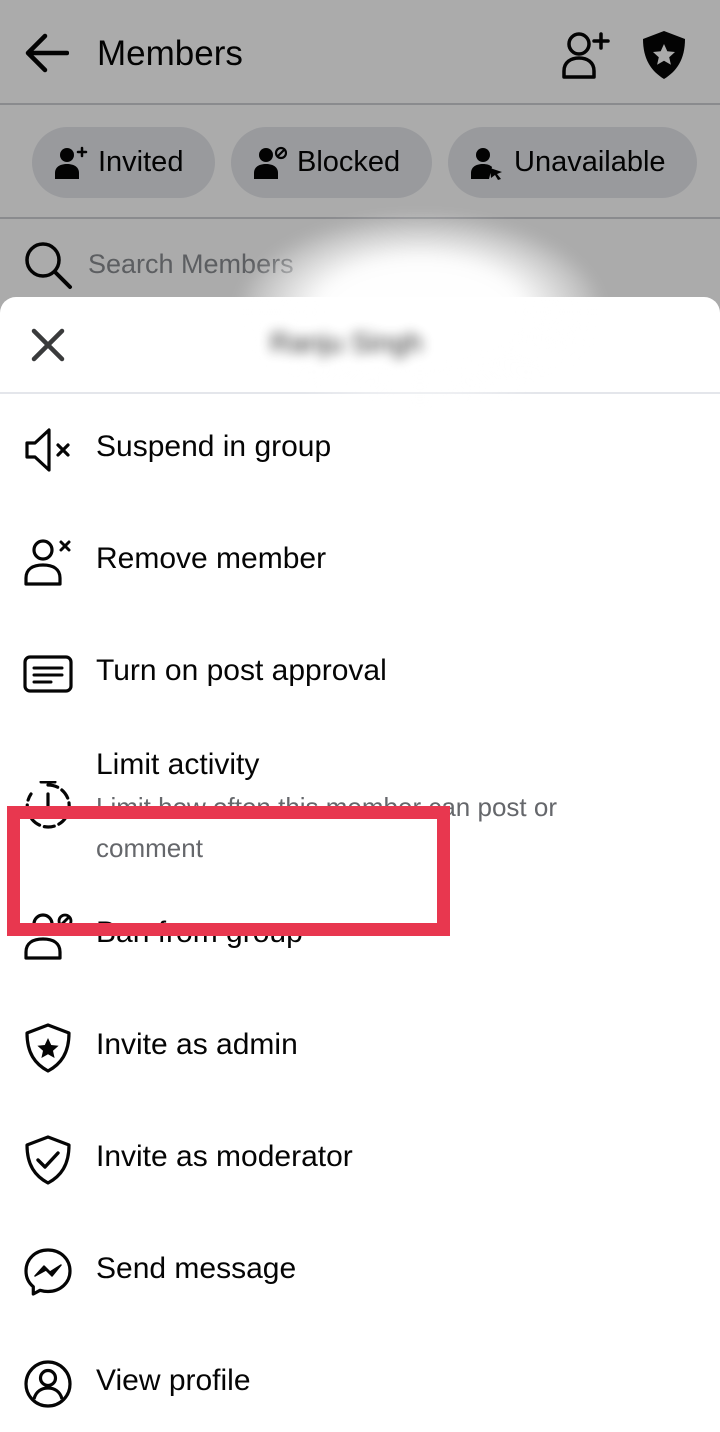  I want to click on menu-item-remove-member: Remove member, so click(360, 562).